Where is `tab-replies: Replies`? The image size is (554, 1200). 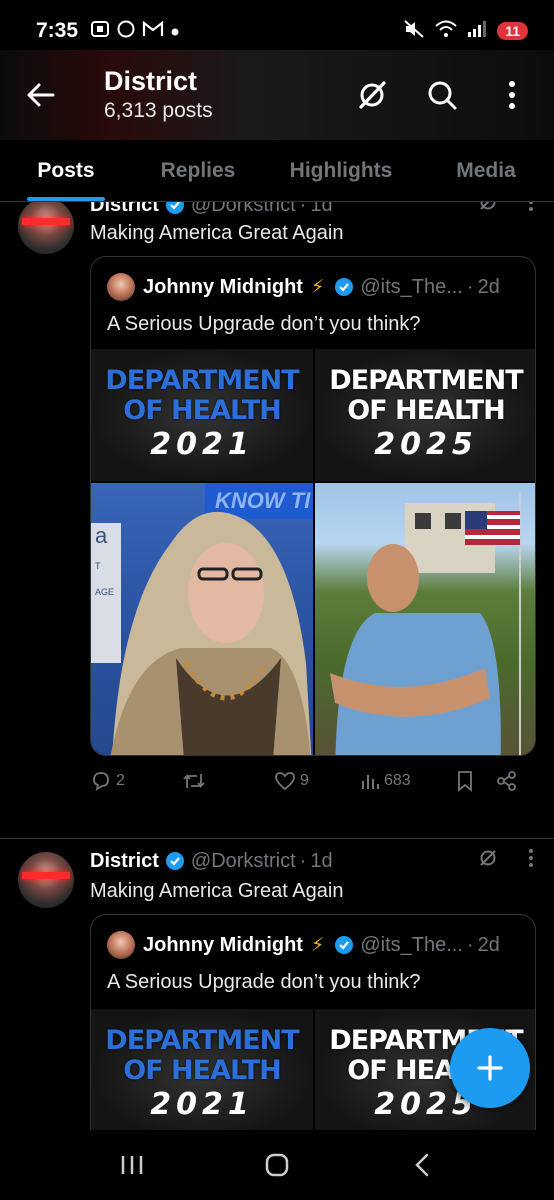 tab-replies: Replies is located at coordinates (198, 170).